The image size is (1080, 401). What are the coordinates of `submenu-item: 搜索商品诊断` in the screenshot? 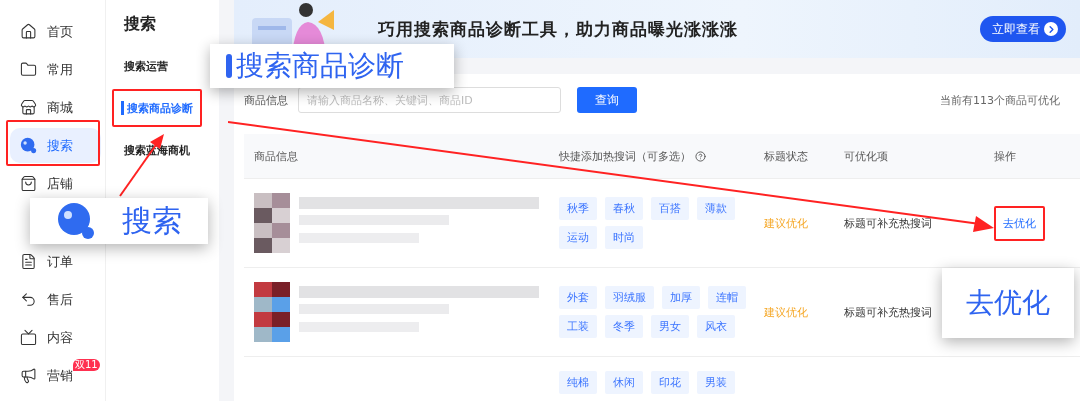 It's located at (157, 108).